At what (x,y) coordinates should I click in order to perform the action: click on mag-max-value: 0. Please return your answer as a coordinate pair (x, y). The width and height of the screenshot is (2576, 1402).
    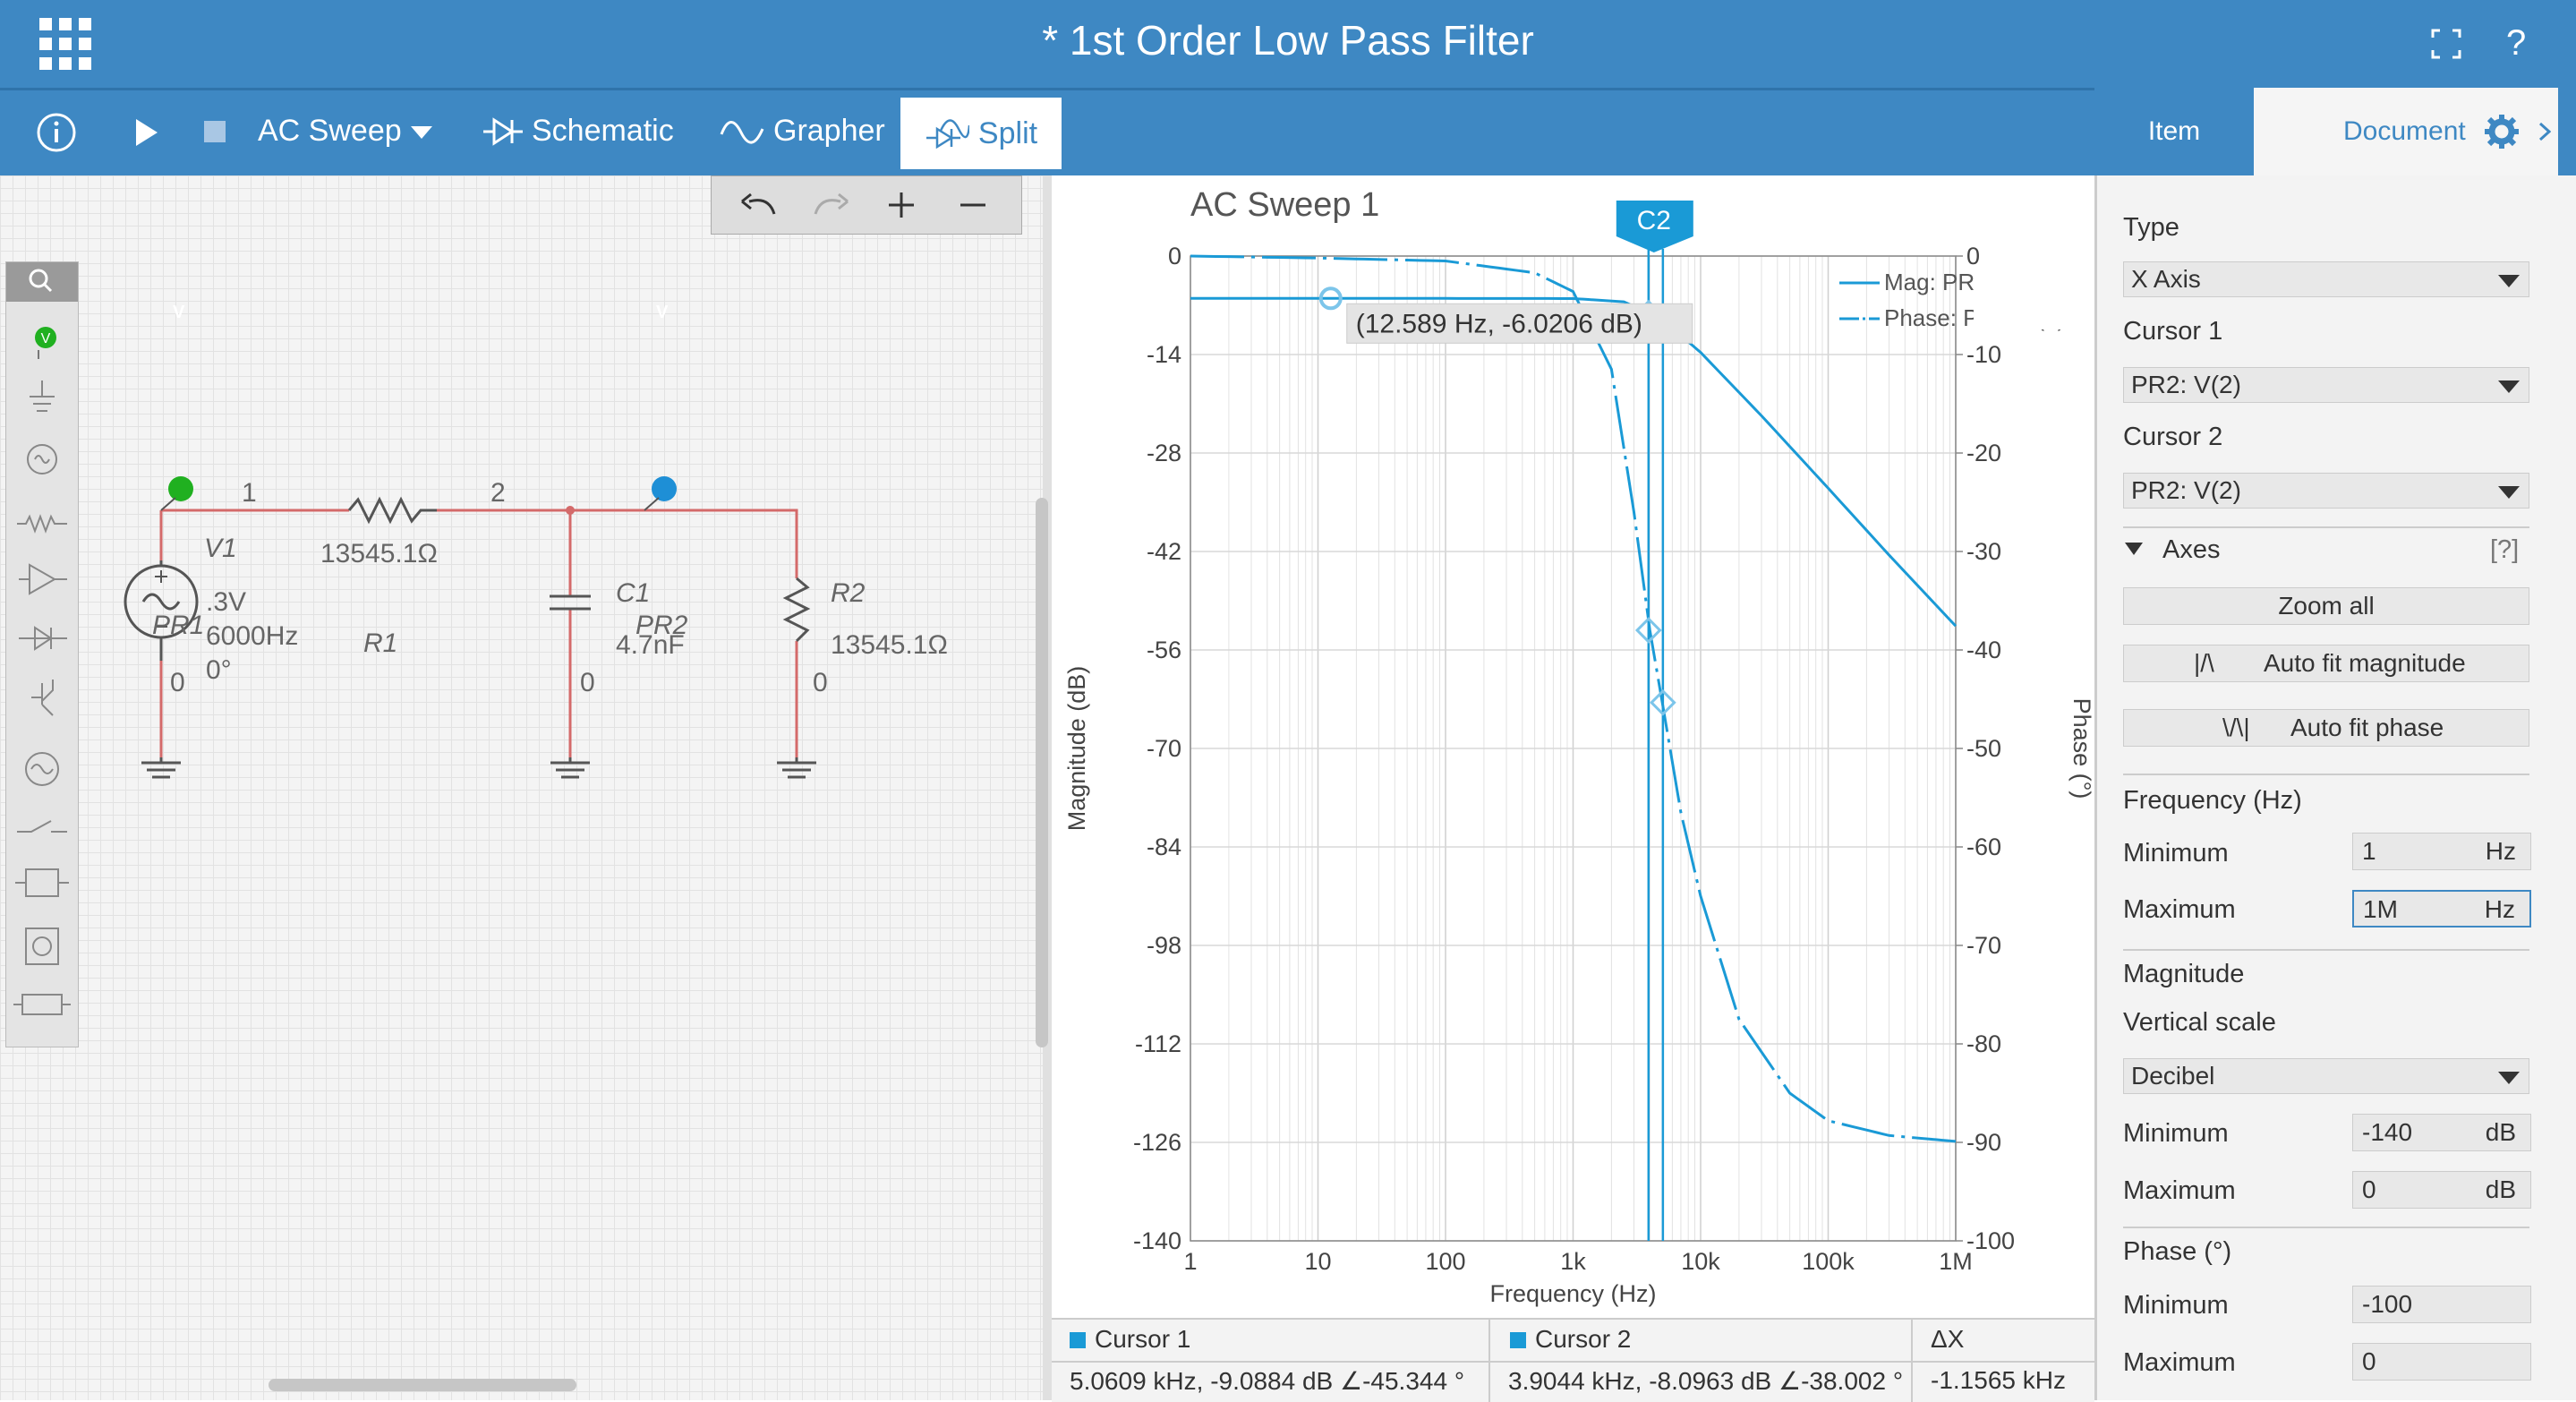
    Looking at the image, I should click on (2369, 1189).